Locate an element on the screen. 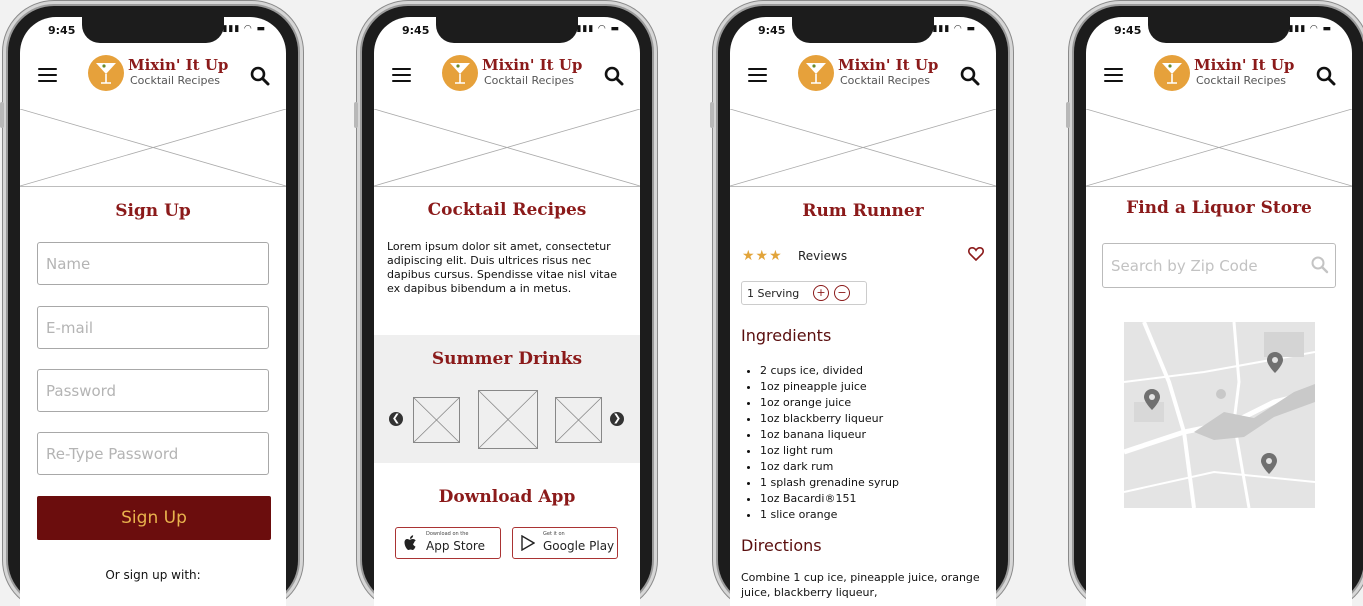 This screenshot has width=1363, height=606. ingredient-item: 1oz Bacardi®151 is located at coordinates (829, 499).